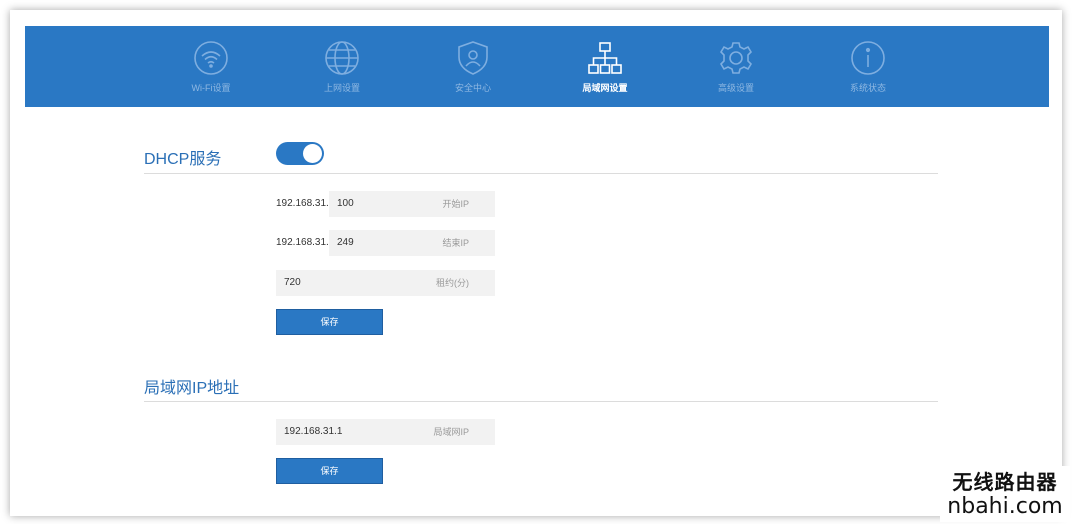  Describe the element at coordinates (1005, 482) in the screenshot. I see `watermark-title: 无线路由器` at that location.